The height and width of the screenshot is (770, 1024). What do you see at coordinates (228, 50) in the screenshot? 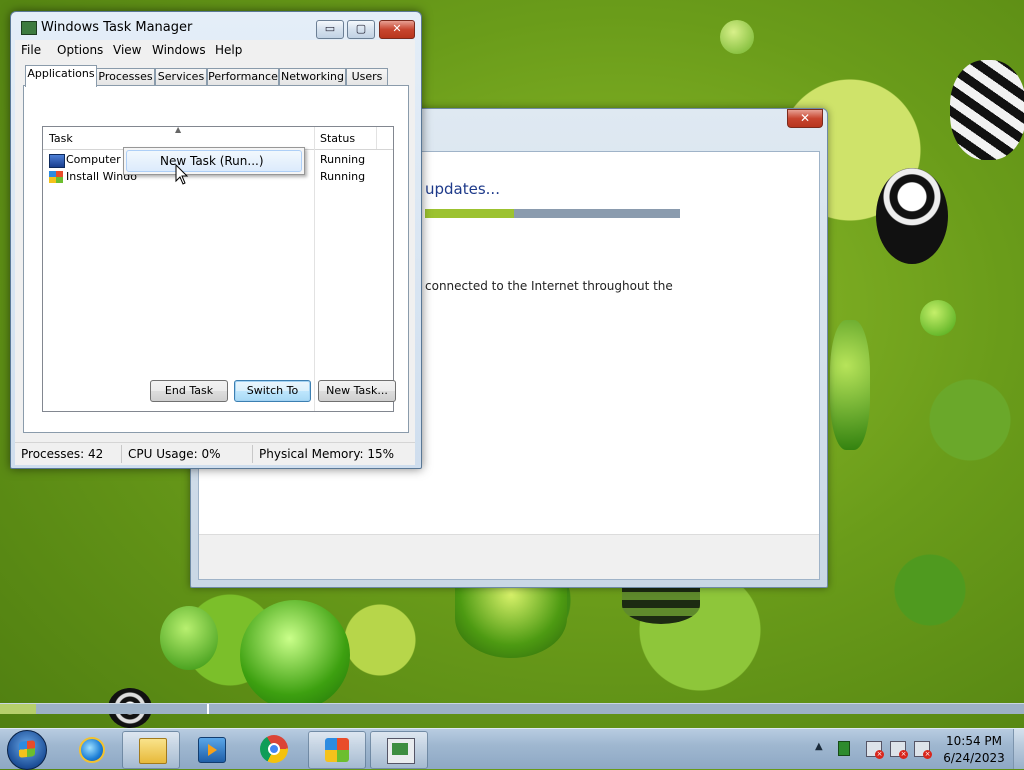
I see `menu-help: Help` at bounding box center [228, 50].